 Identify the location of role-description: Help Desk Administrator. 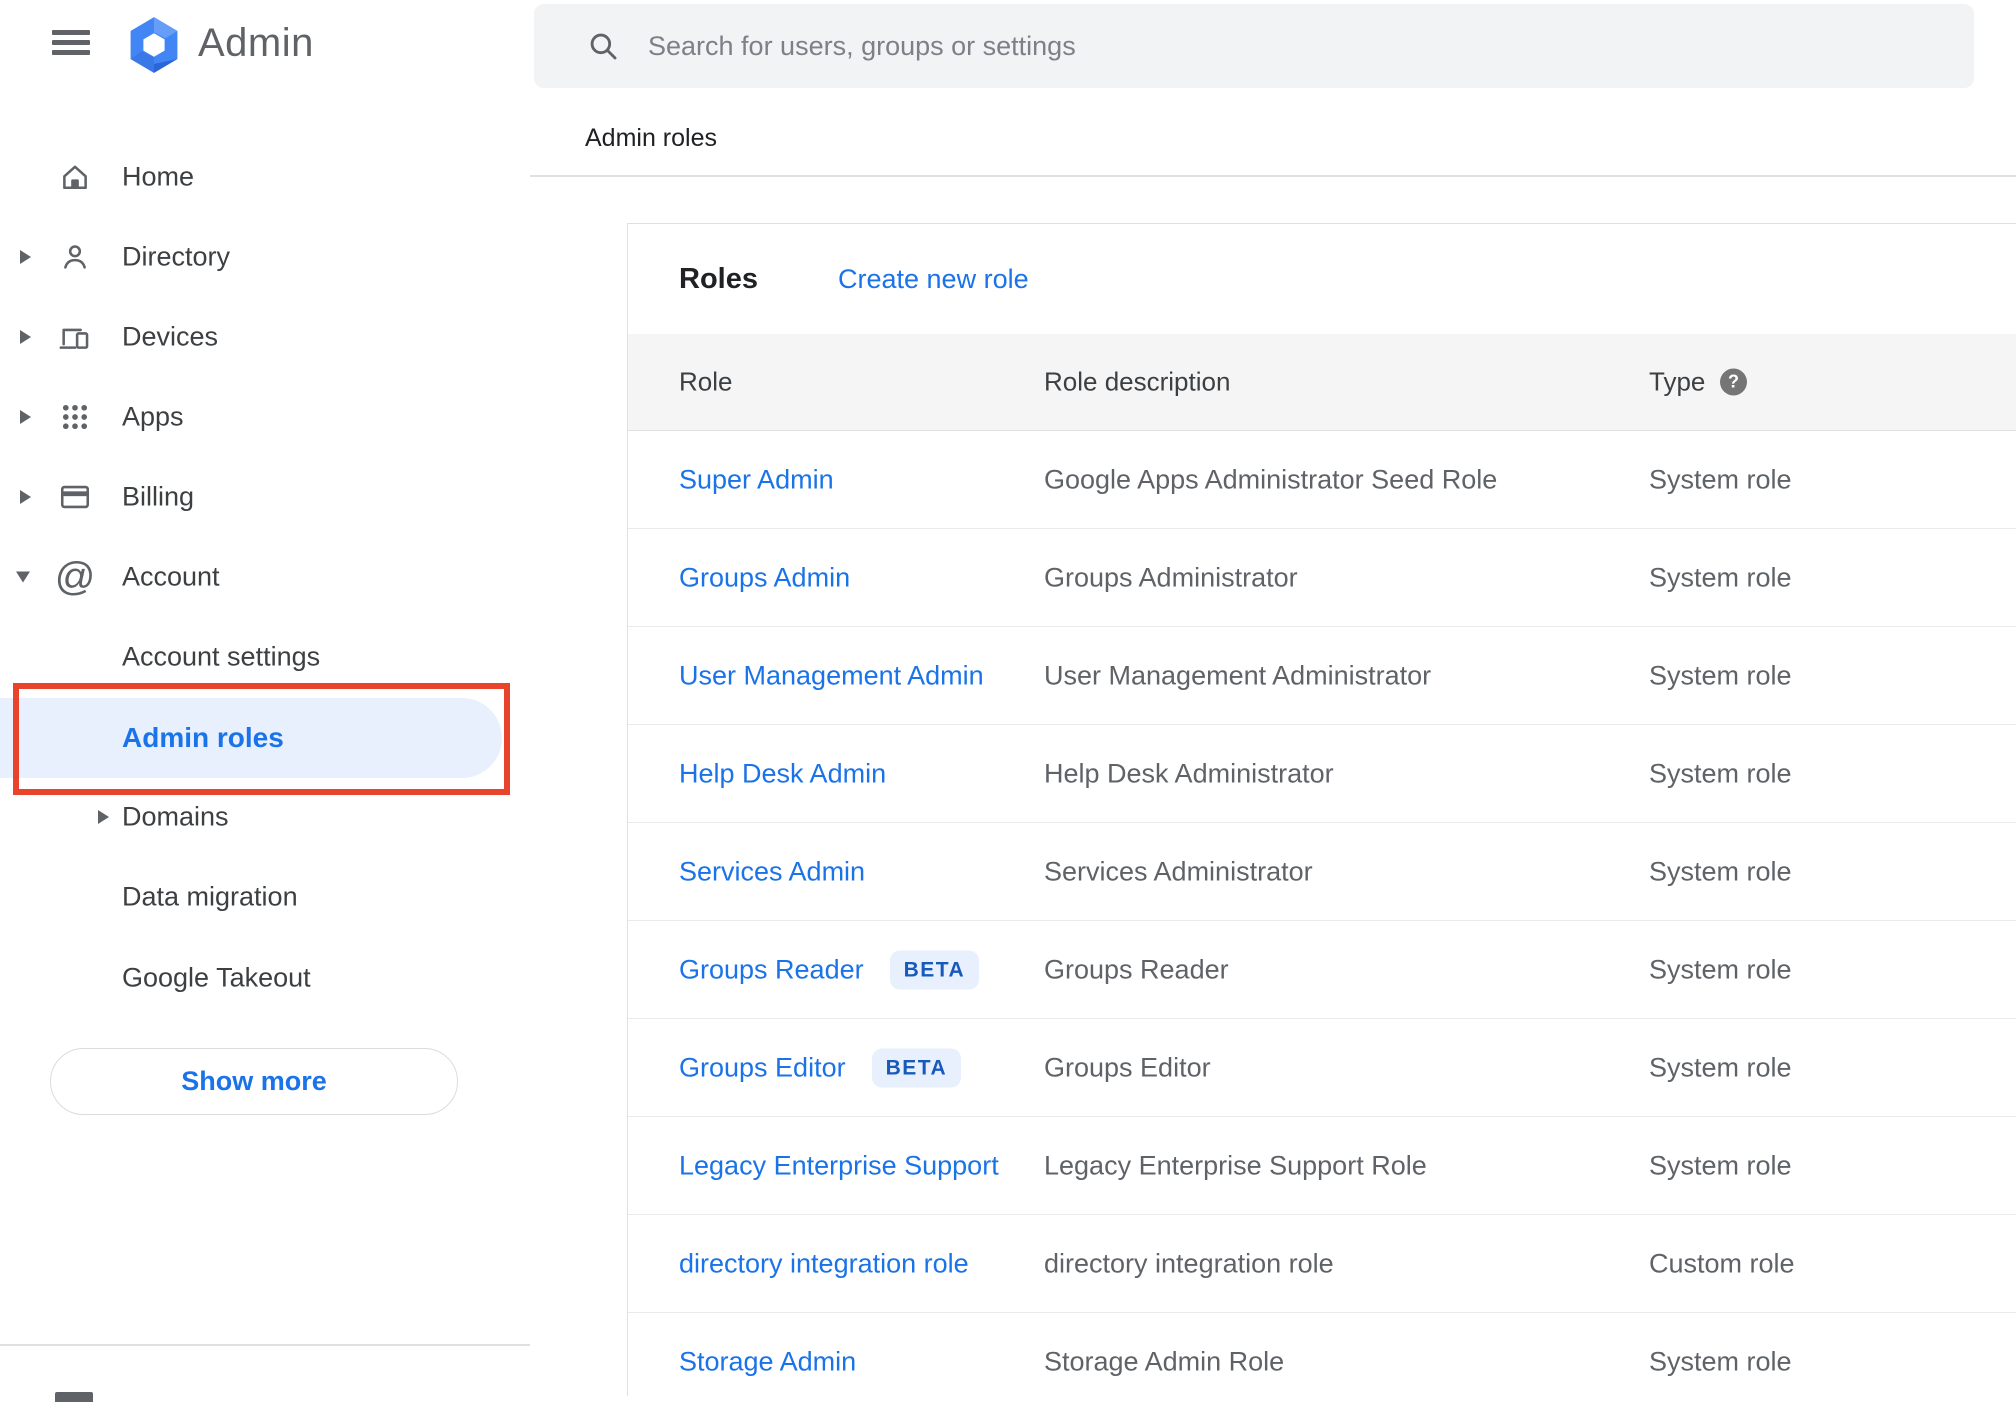
(1189, 773).